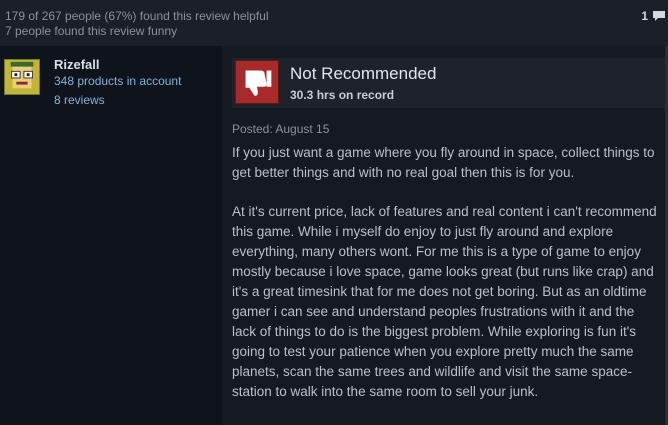  I want to click on thumbs-down-icon, so click(257, 82).